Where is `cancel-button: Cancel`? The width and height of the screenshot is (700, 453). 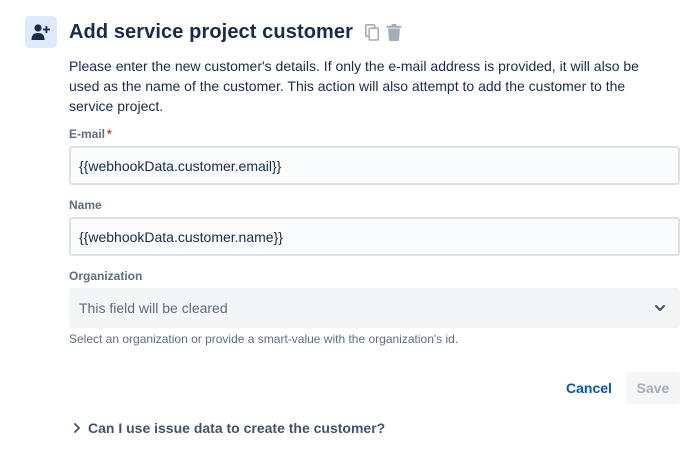 cancel-button: Cancel is located at coordinates (589, 388).